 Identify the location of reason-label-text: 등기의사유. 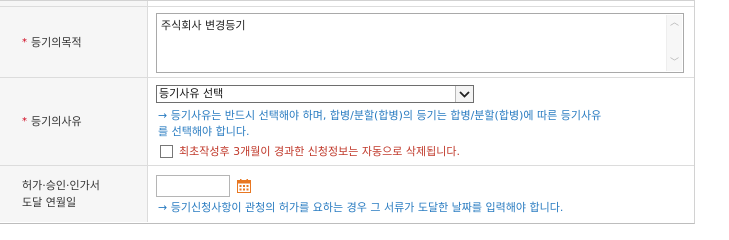
(56, 121).